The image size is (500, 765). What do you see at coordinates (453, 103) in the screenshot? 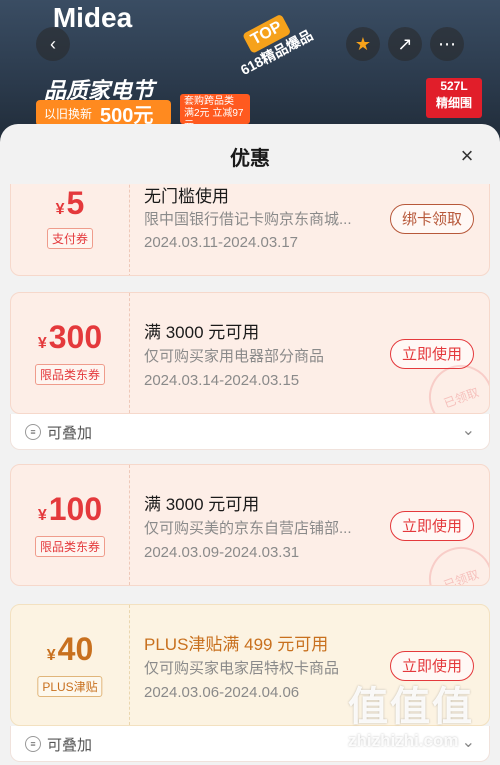
I see `product-size-label: 精细围` at bounding box center [453, 103].